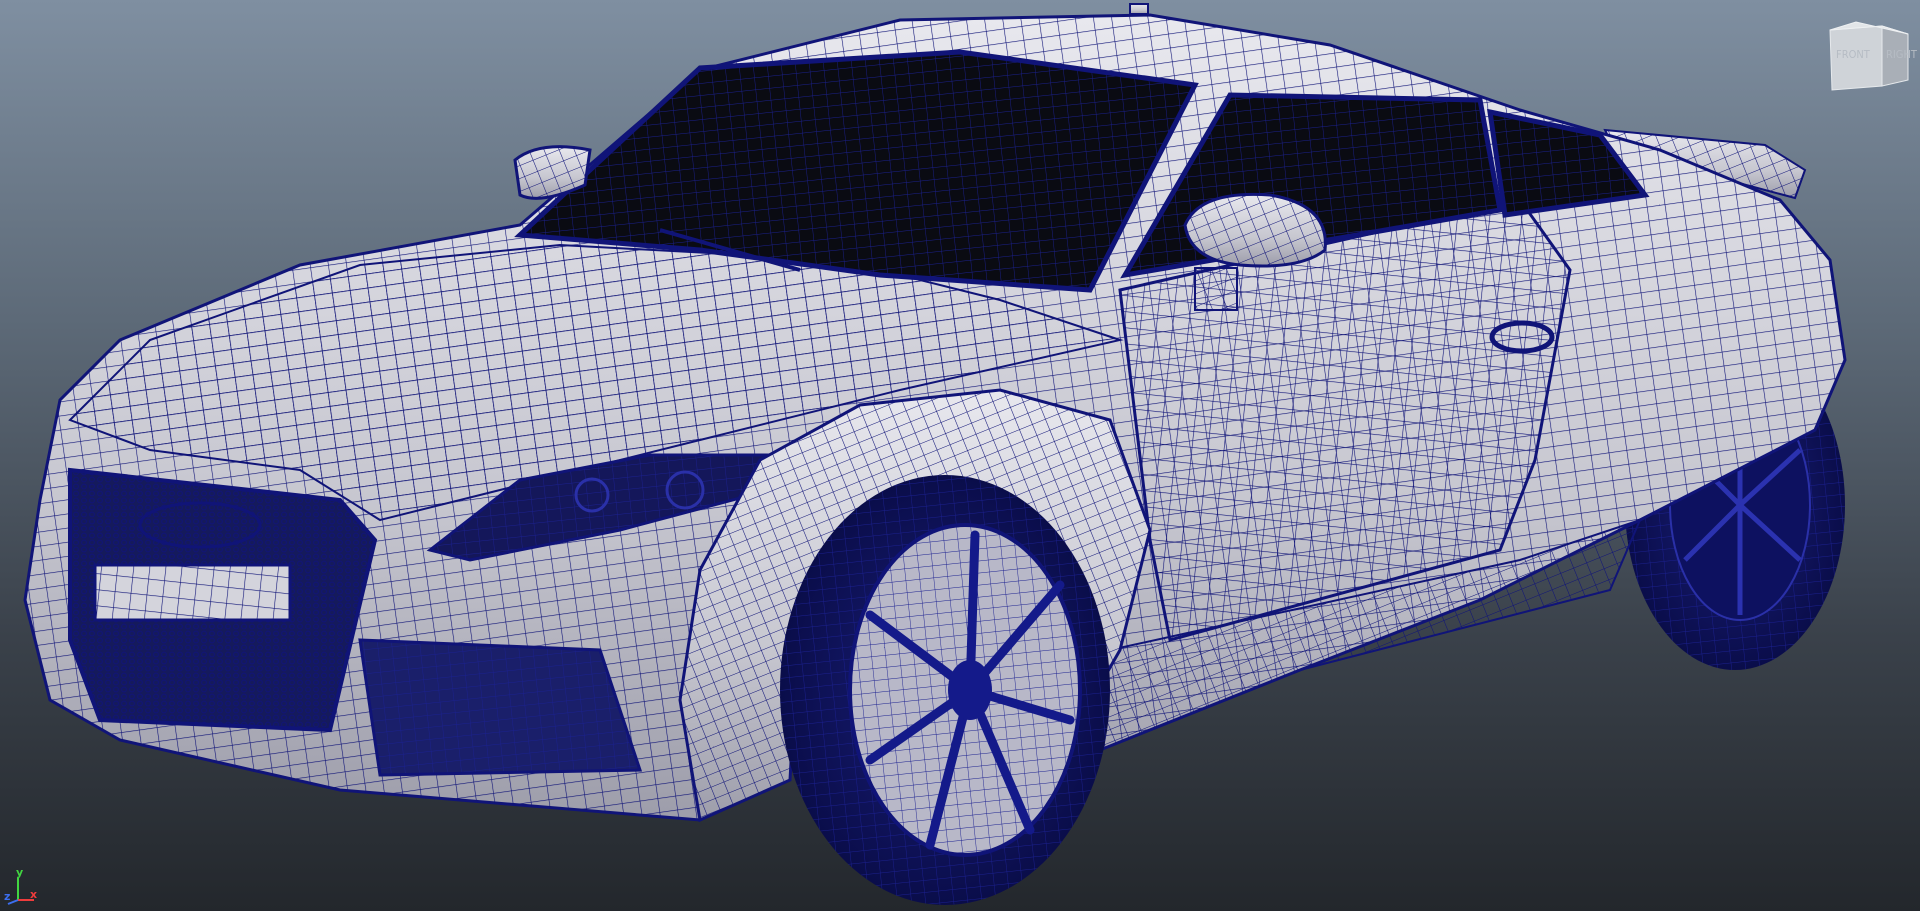 This screenshot has width=1920, height=911. Describe the element at coordinates (20, 872) in the screenshot. I see `axis-y-label: y` at that location.